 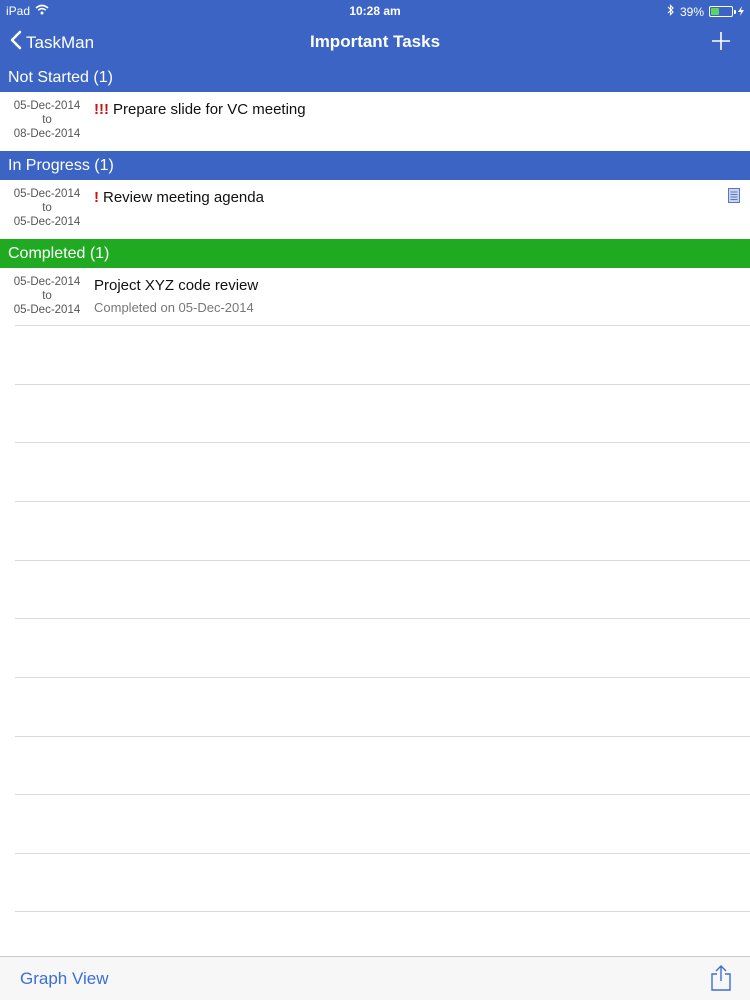 What do you see at coordinates (671, 11) in the screenshot?
I see `bluetooth-icon` at bounding box center [671, 11].